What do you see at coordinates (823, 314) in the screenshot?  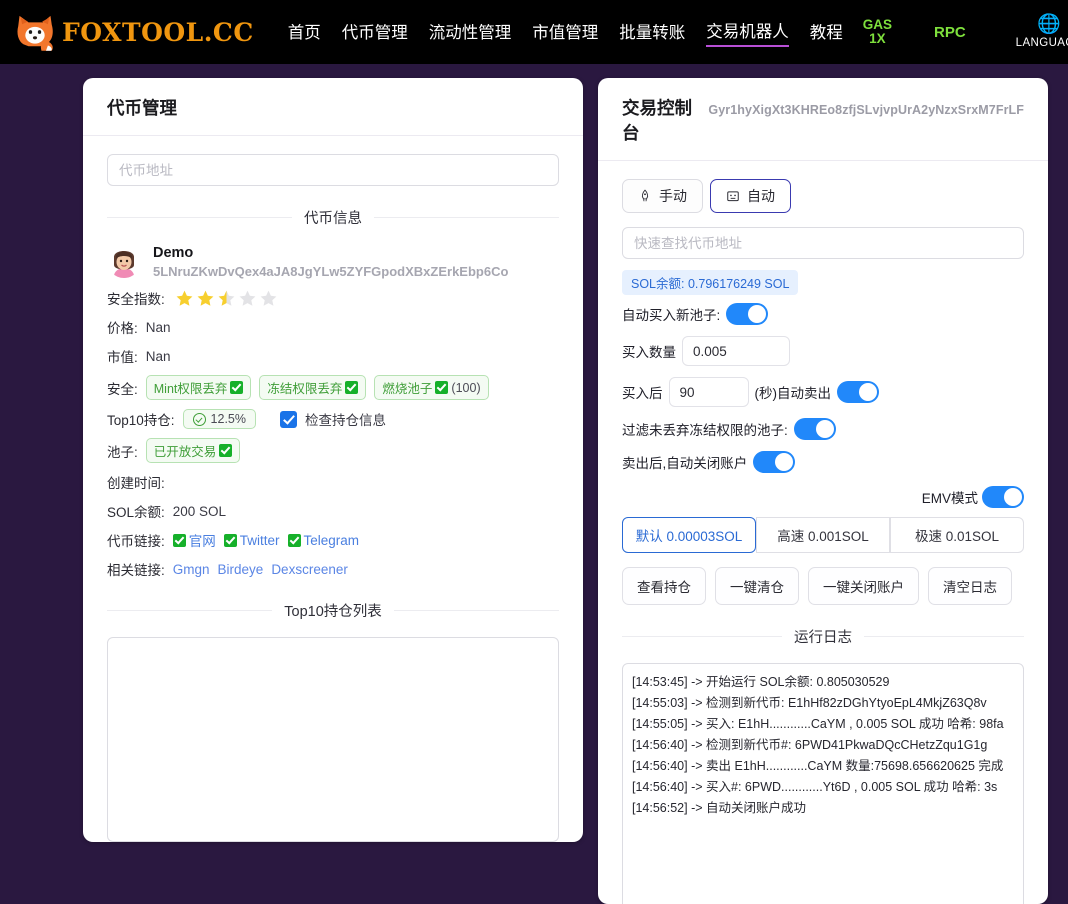 I see `auto-buy-new-pool-row: 自动买入新池子:` at bounding box center [823, 314].